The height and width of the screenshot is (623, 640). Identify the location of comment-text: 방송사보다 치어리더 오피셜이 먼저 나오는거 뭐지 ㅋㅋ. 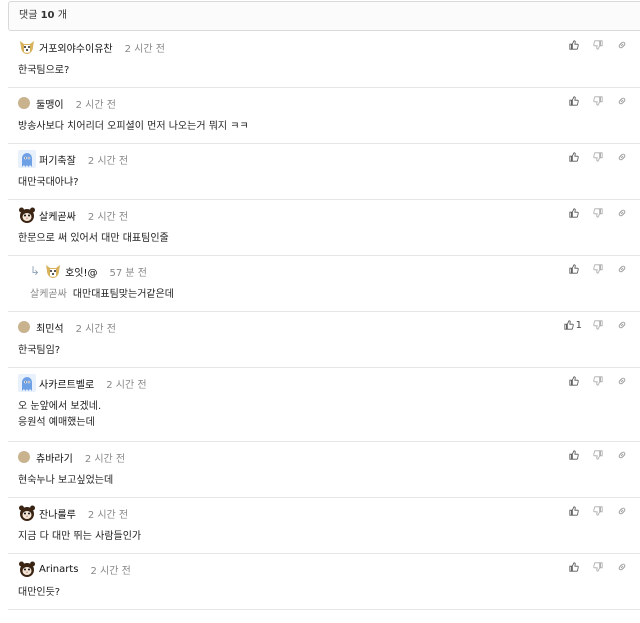
(133, 127).